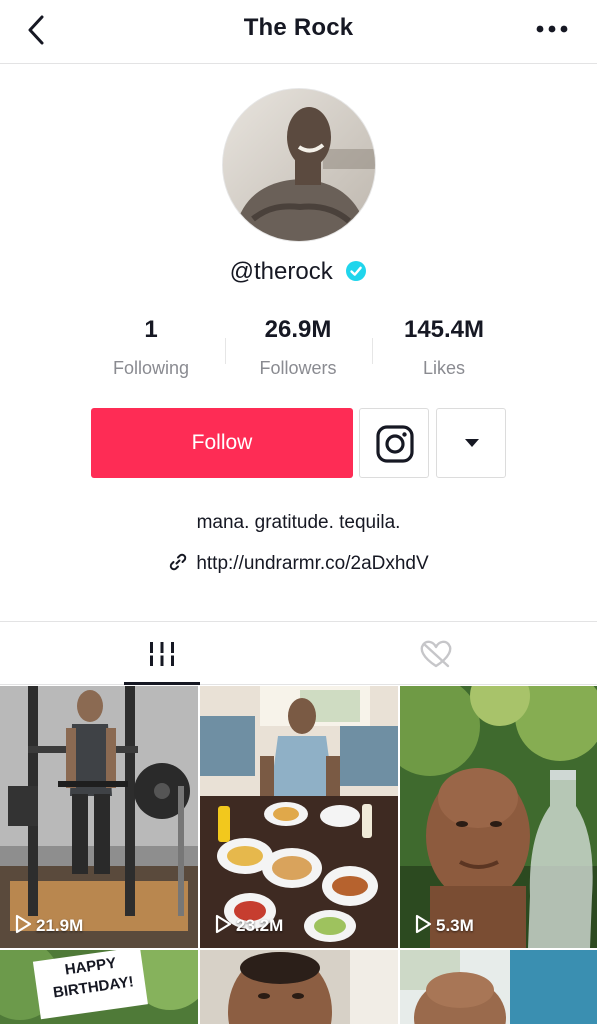  Describe the element at coordinates (60, 925) in the screenshot. I see `view-count-text: 21.9M` at that location.